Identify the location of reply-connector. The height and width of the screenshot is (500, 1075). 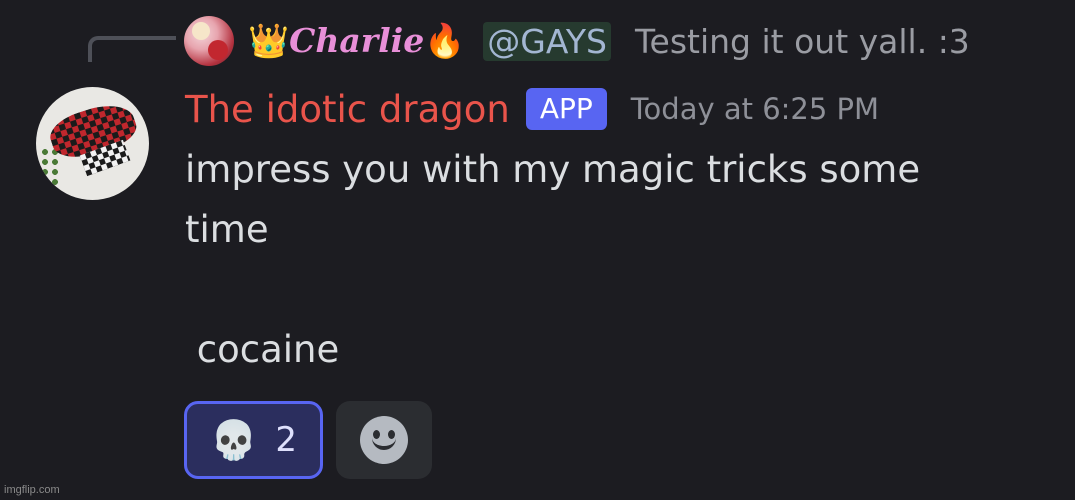
(132, 49).